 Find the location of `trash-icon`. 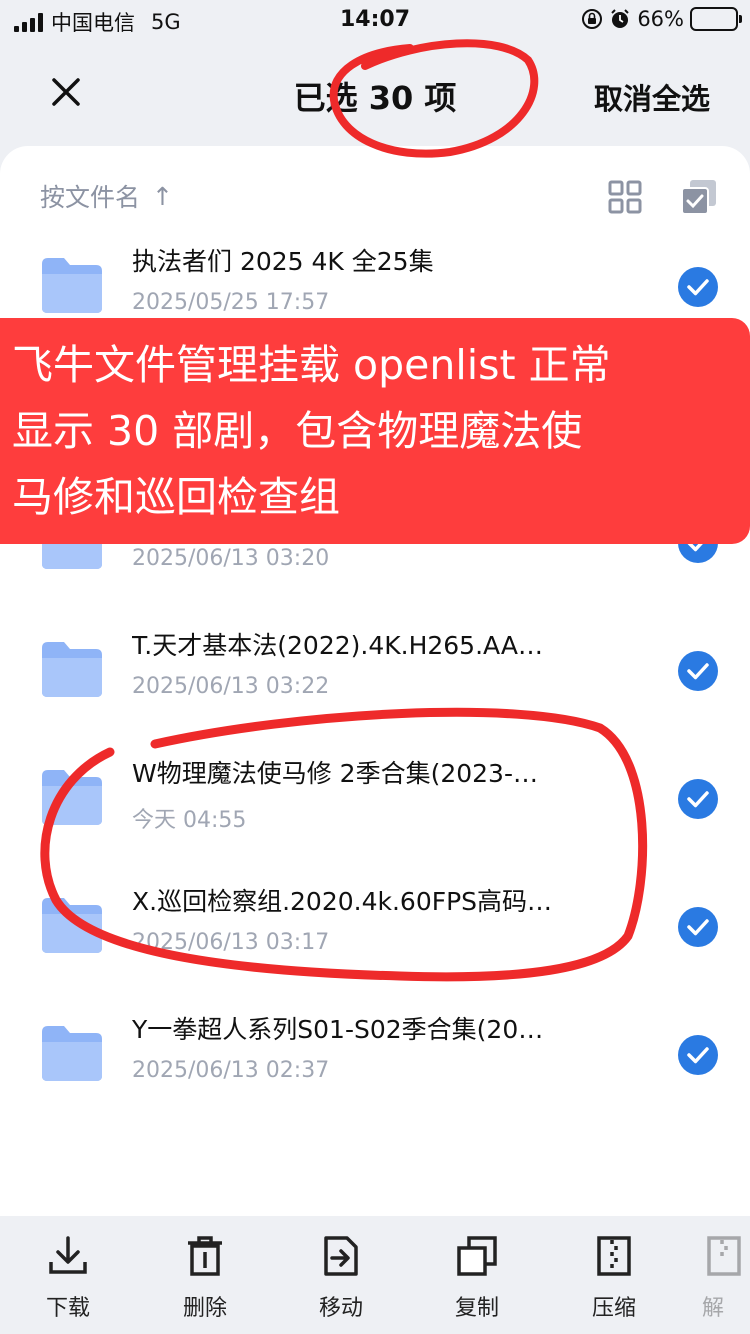

trash-icon is located at coordinates (205, 1256).